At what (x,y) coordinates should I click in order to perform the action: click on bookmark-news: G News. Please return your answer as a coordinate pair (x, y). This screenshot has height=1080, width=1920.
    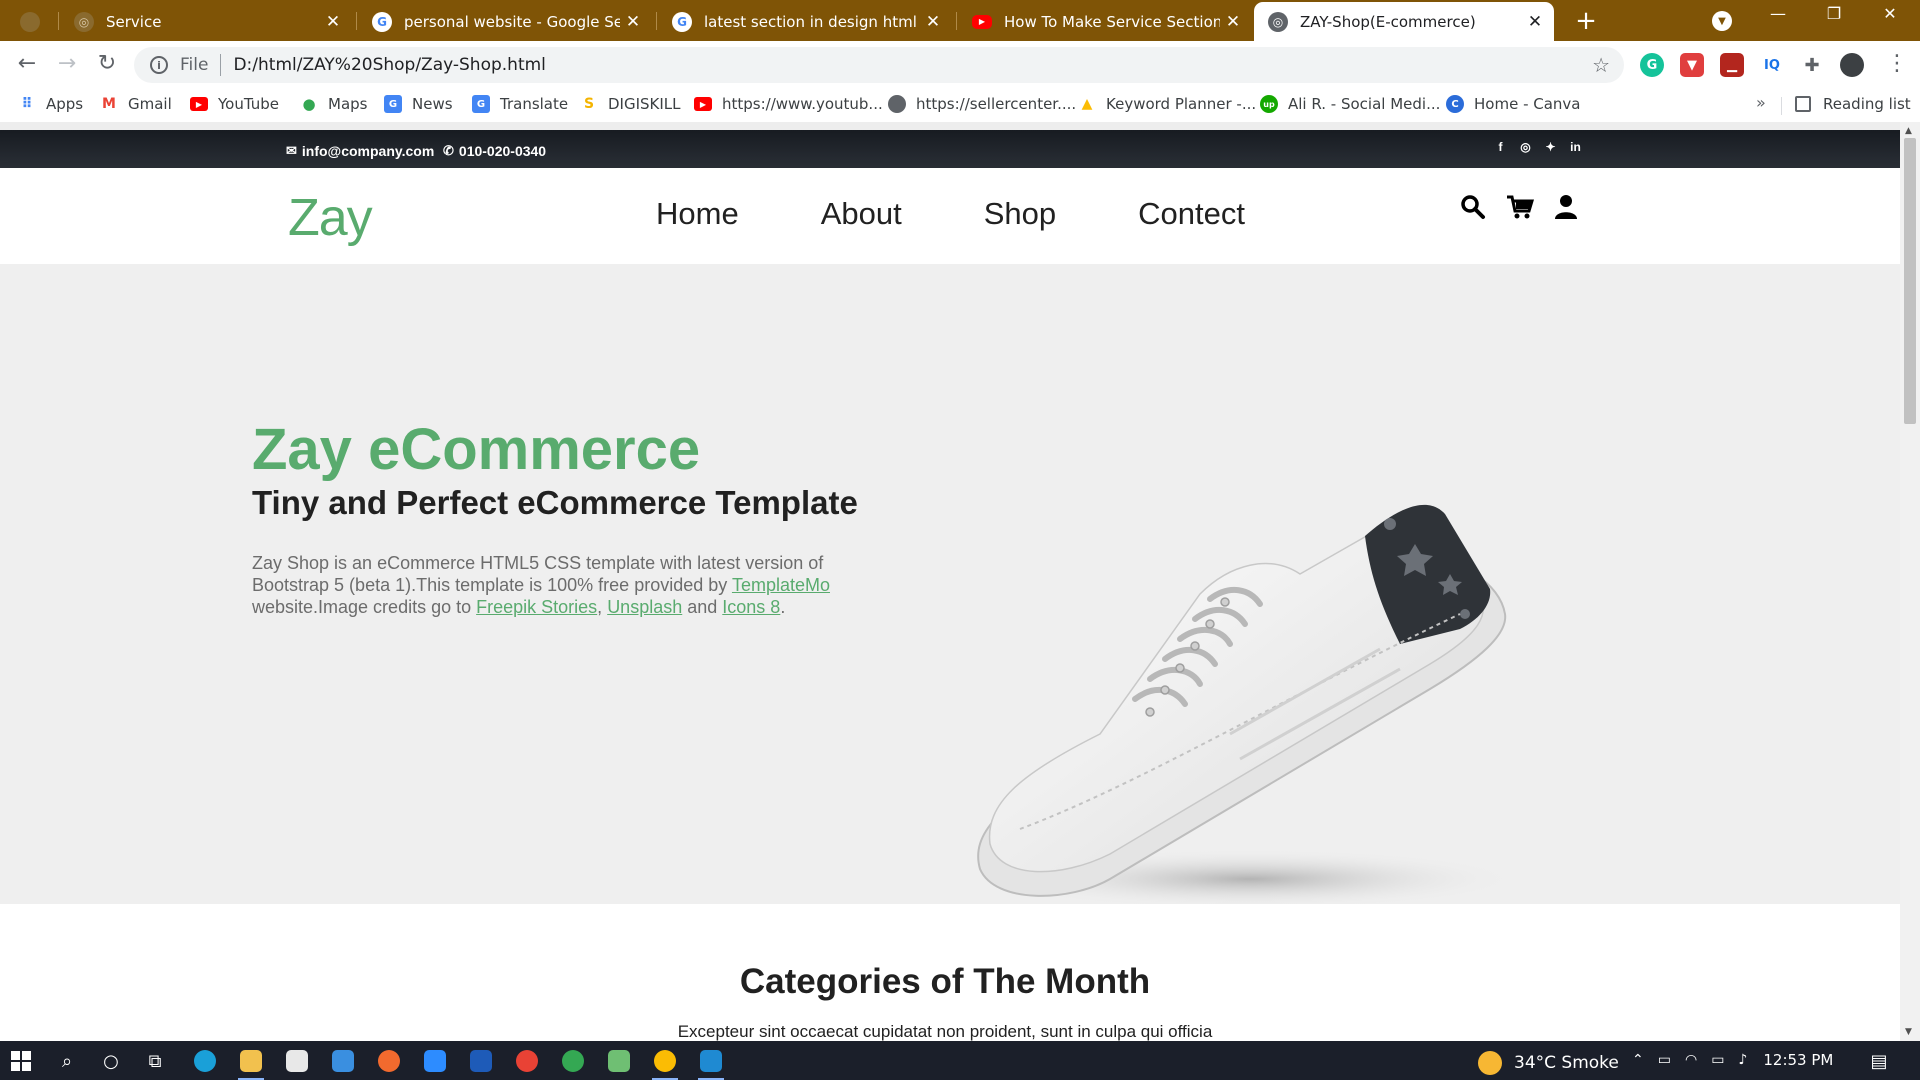
    Looking at the image, I should click on (418, 104).